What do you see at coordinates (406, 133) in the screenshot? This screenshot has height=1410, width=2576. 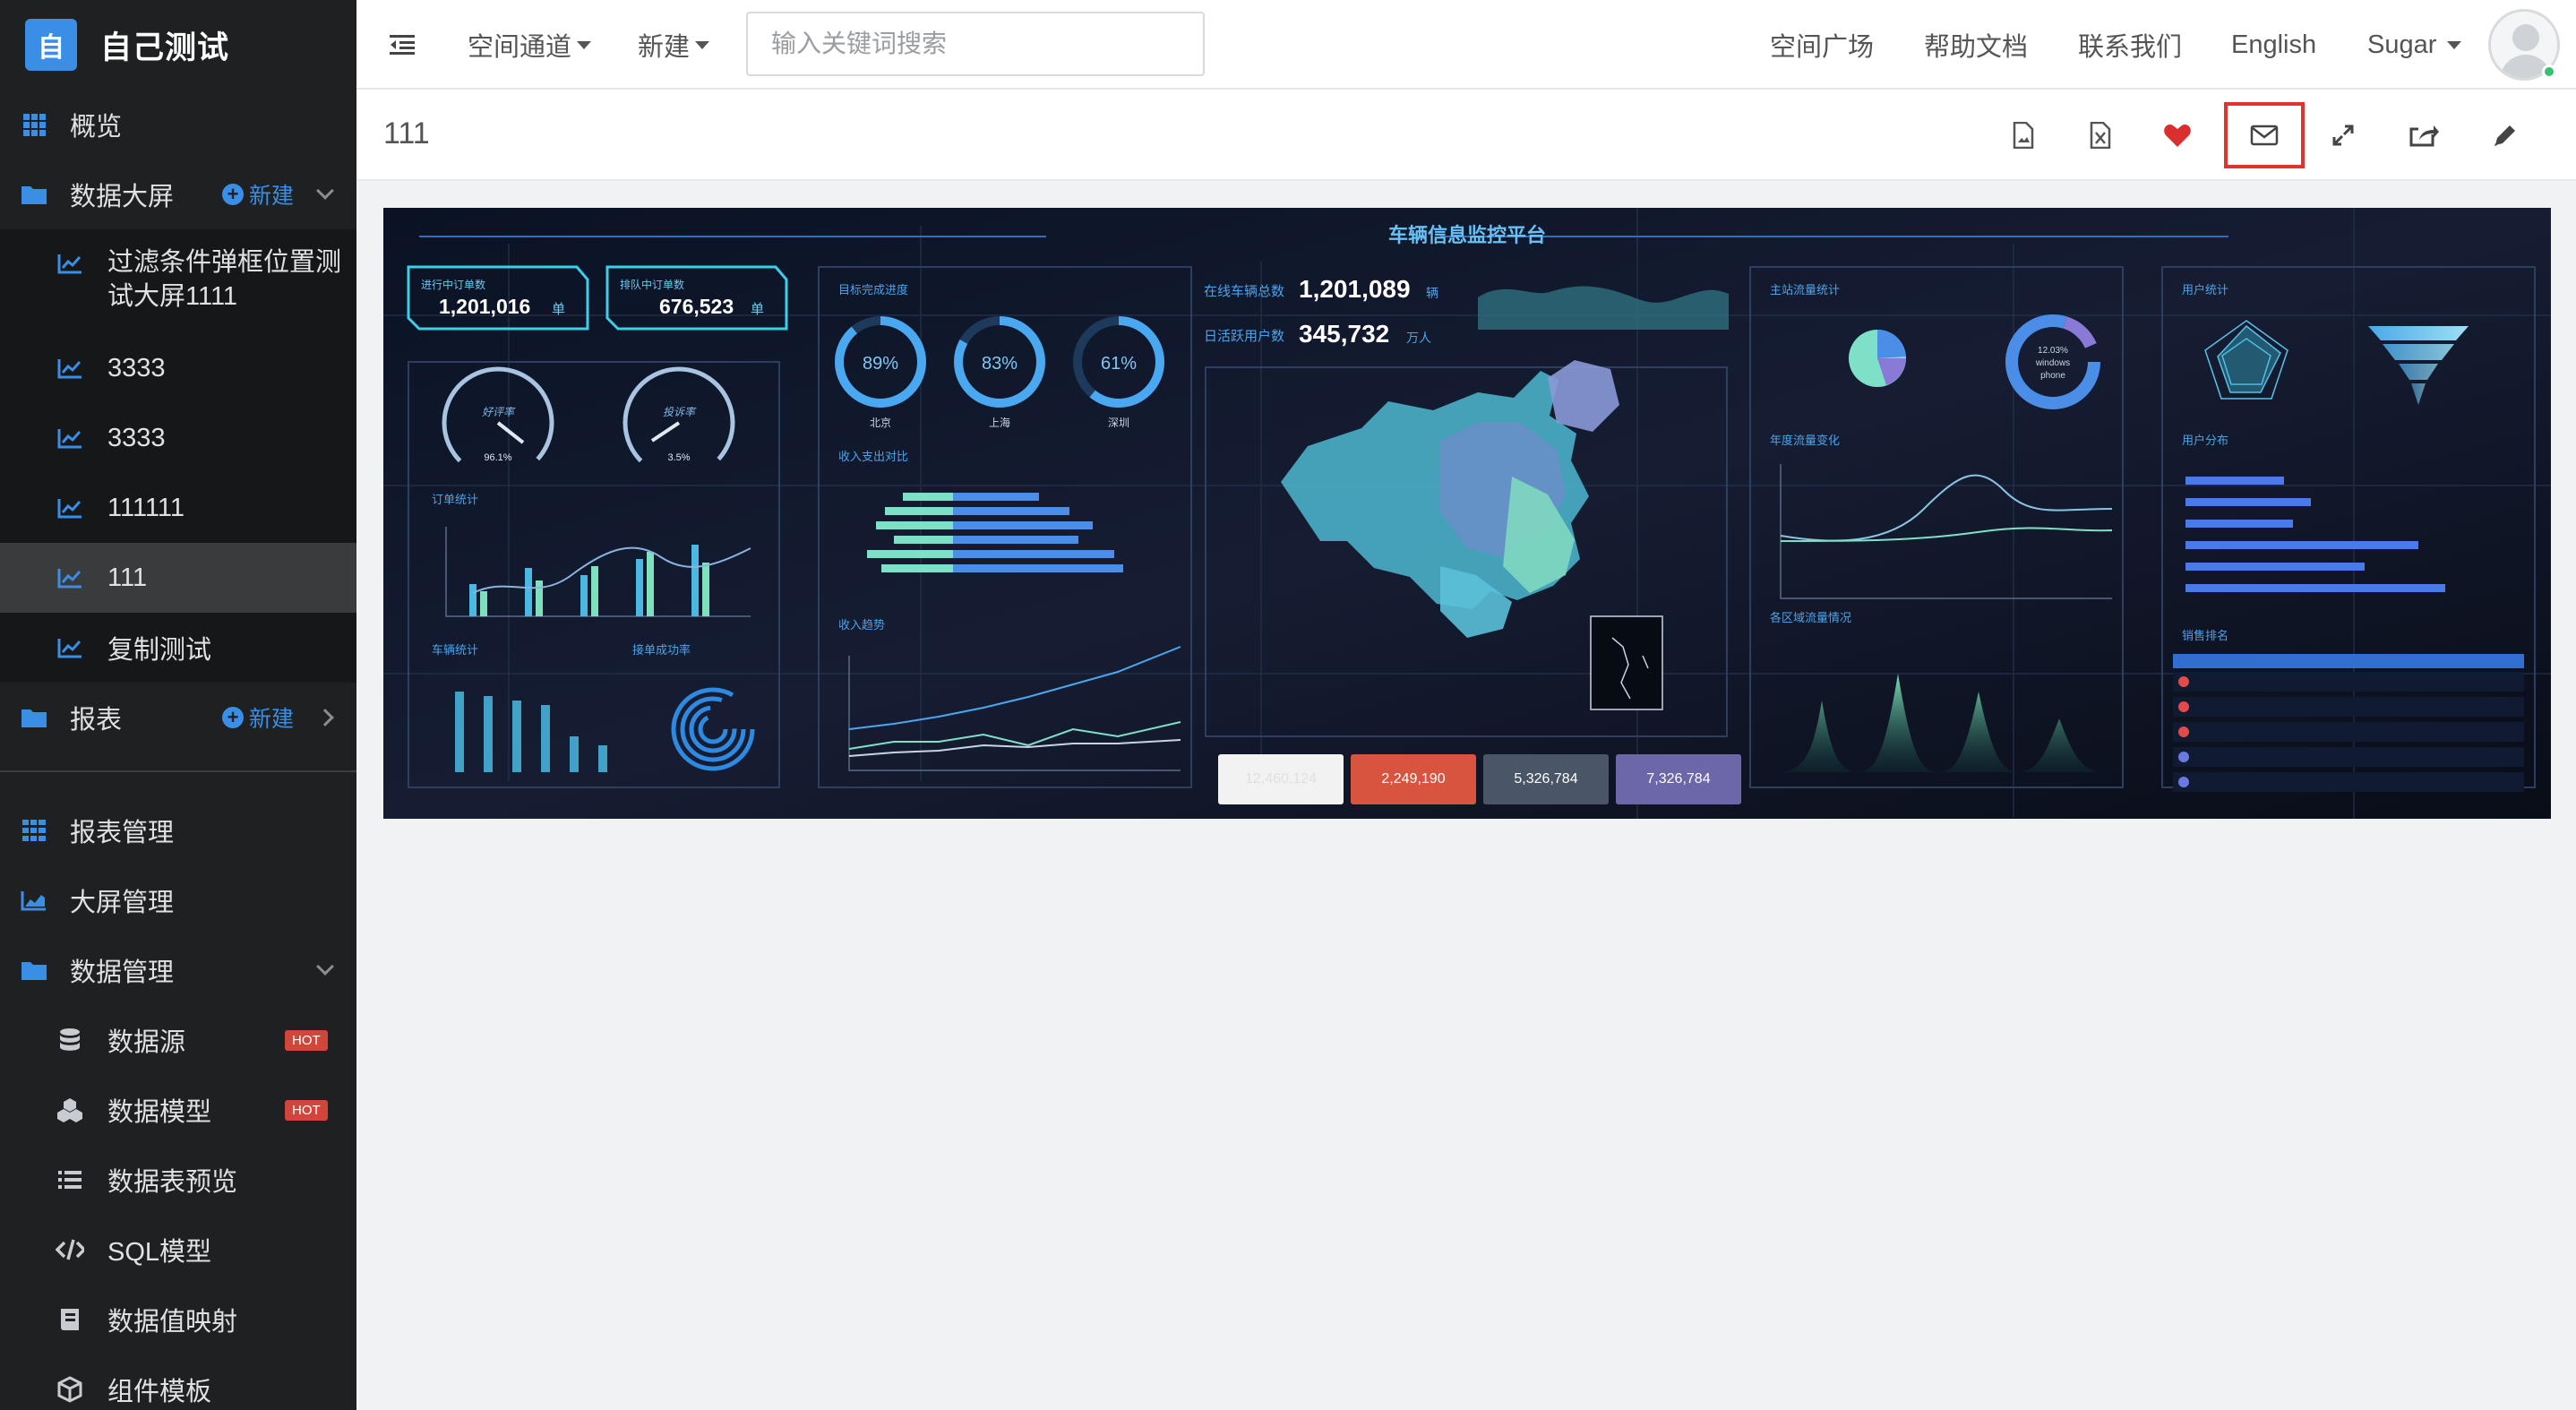 I see `page-title: 111` at bounding box center [406, 133].